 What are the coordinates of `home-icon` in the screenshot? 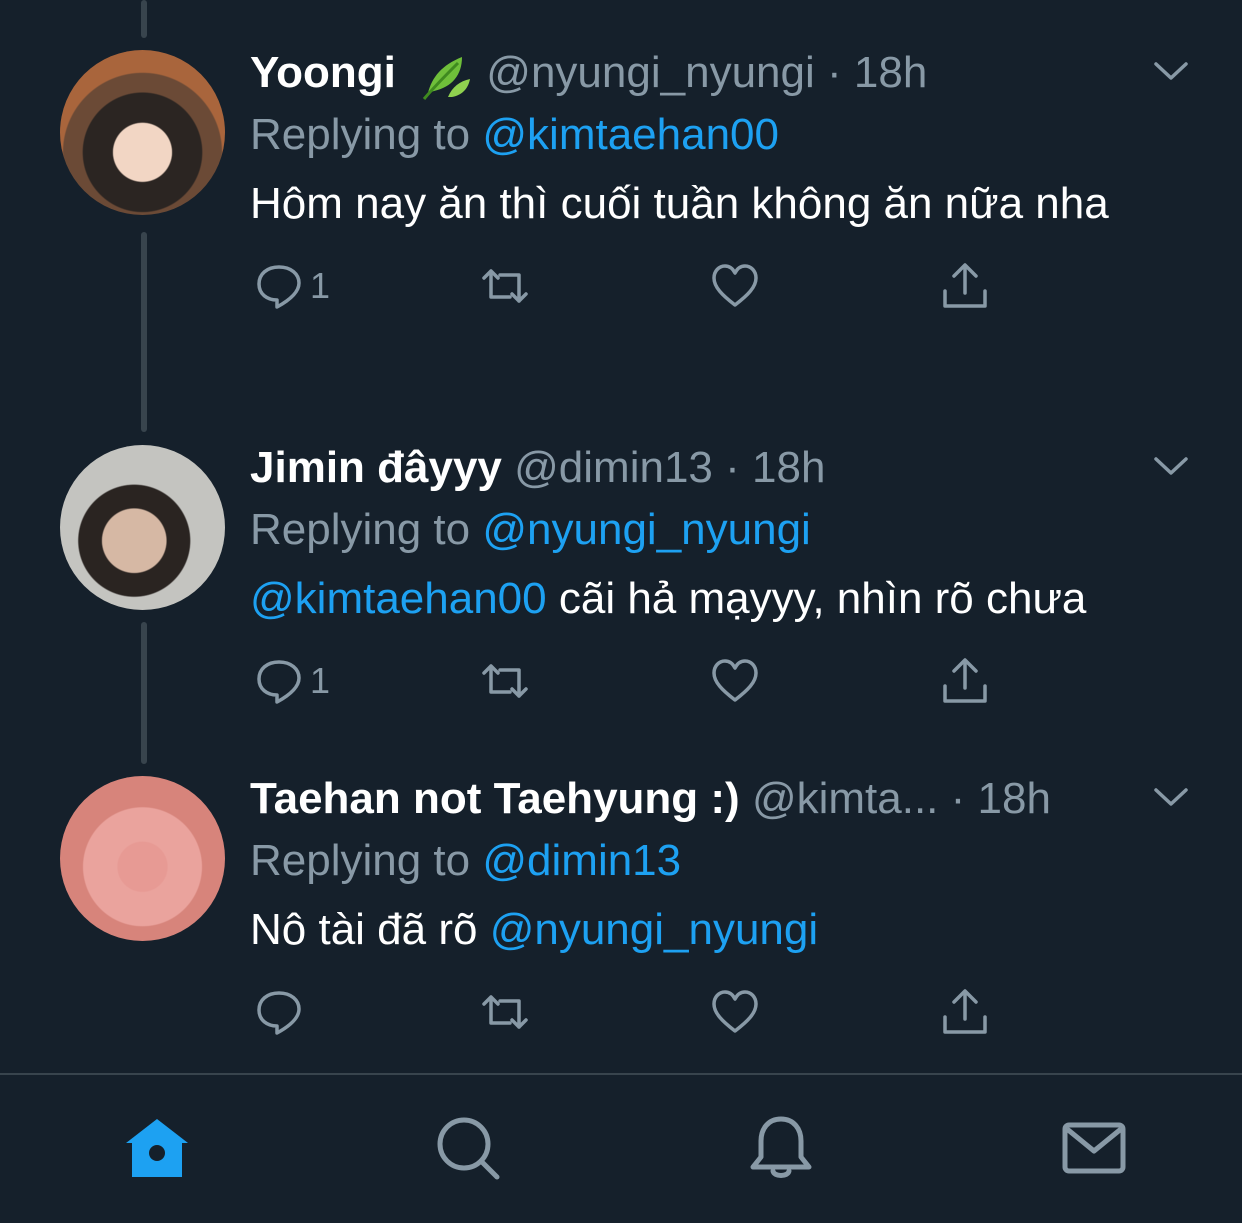 It's located at (157, 1148).